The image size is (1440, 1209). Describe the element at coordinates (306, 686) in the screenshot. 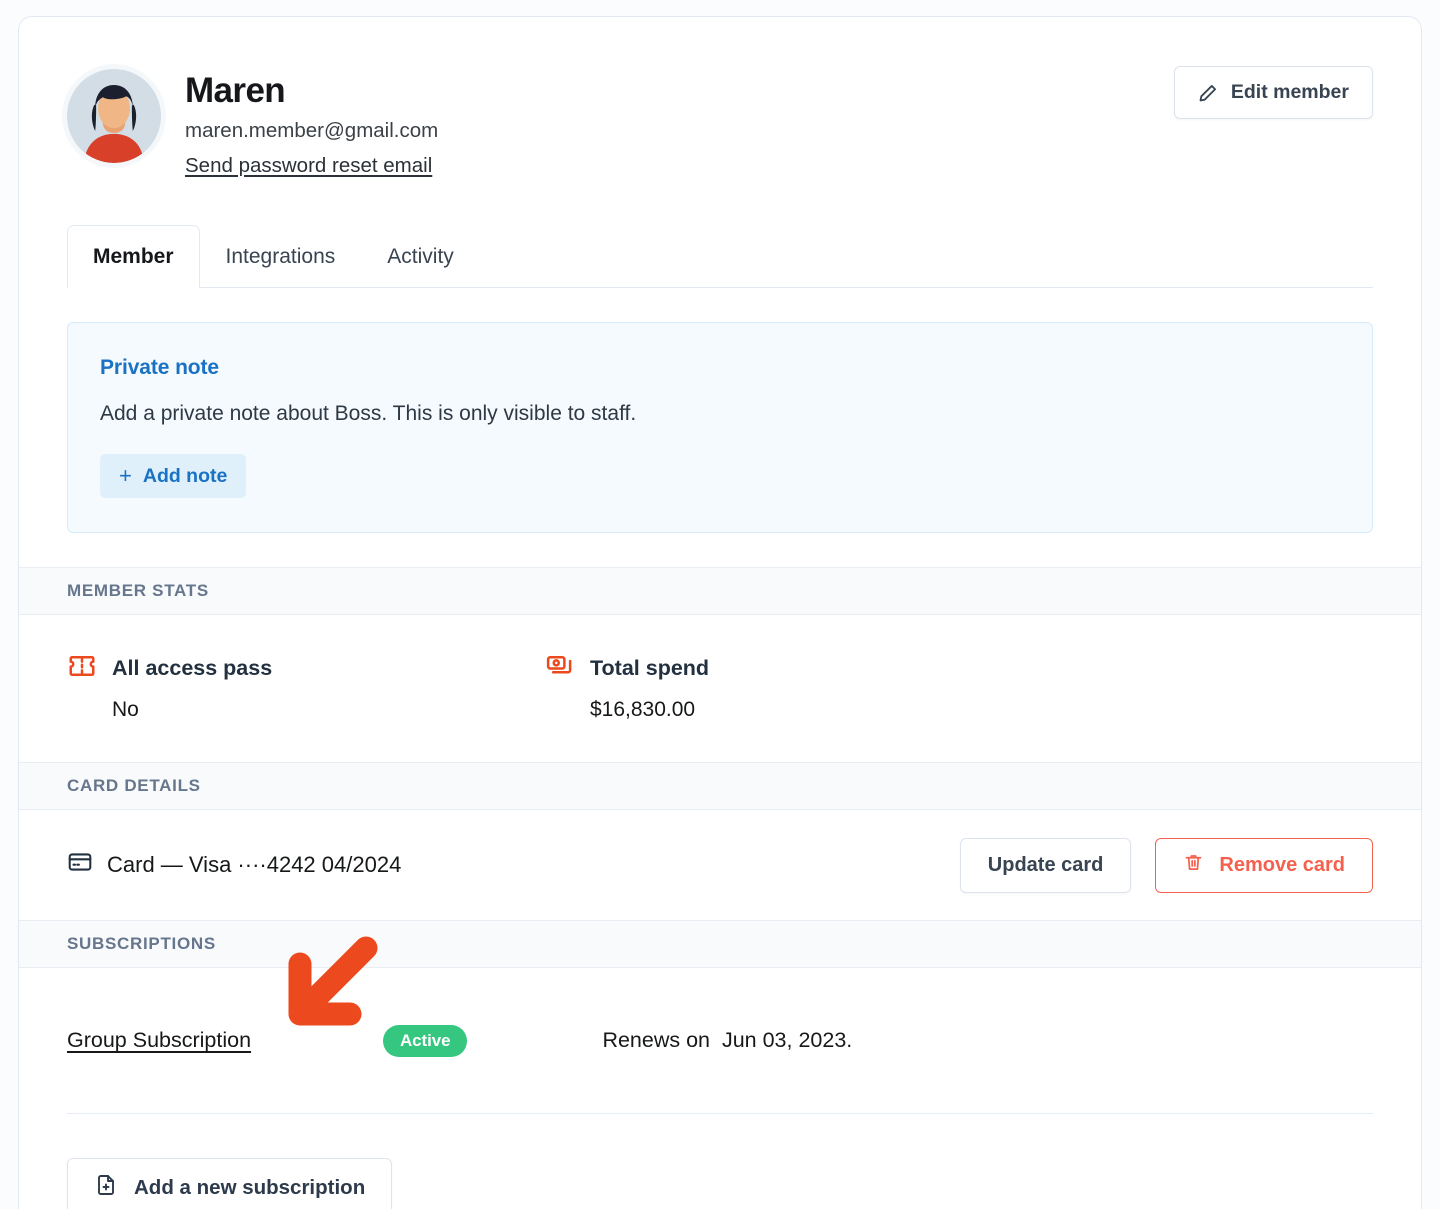

I see `stat-all-access-pass: All access pass No` at that location.